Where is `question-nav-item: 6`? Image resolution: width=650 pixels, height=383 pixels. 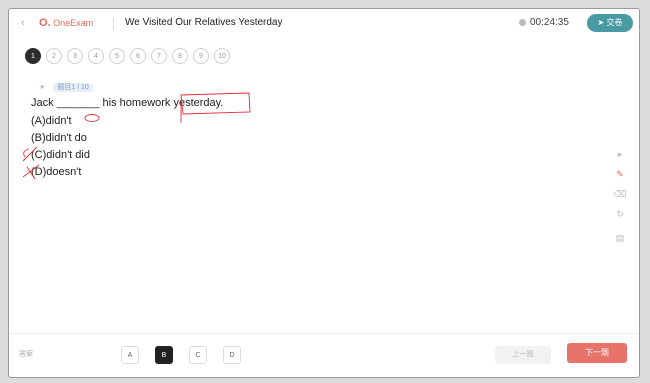
question-nav-item: 6 is located at coordinates (138, 56).